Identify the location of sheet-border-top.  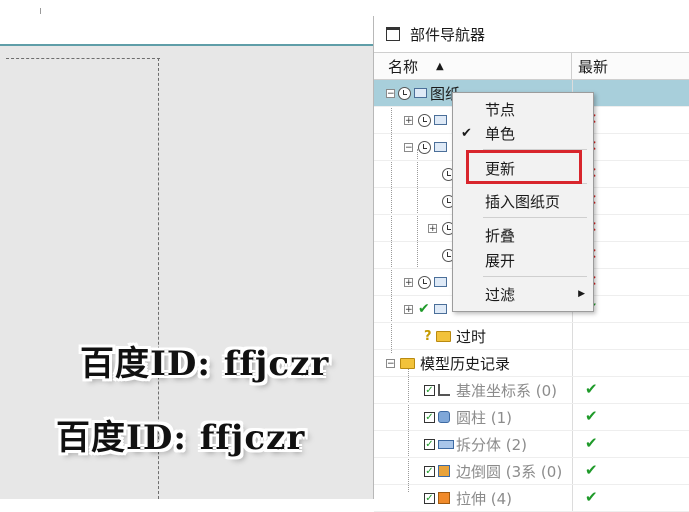
(83, 58).